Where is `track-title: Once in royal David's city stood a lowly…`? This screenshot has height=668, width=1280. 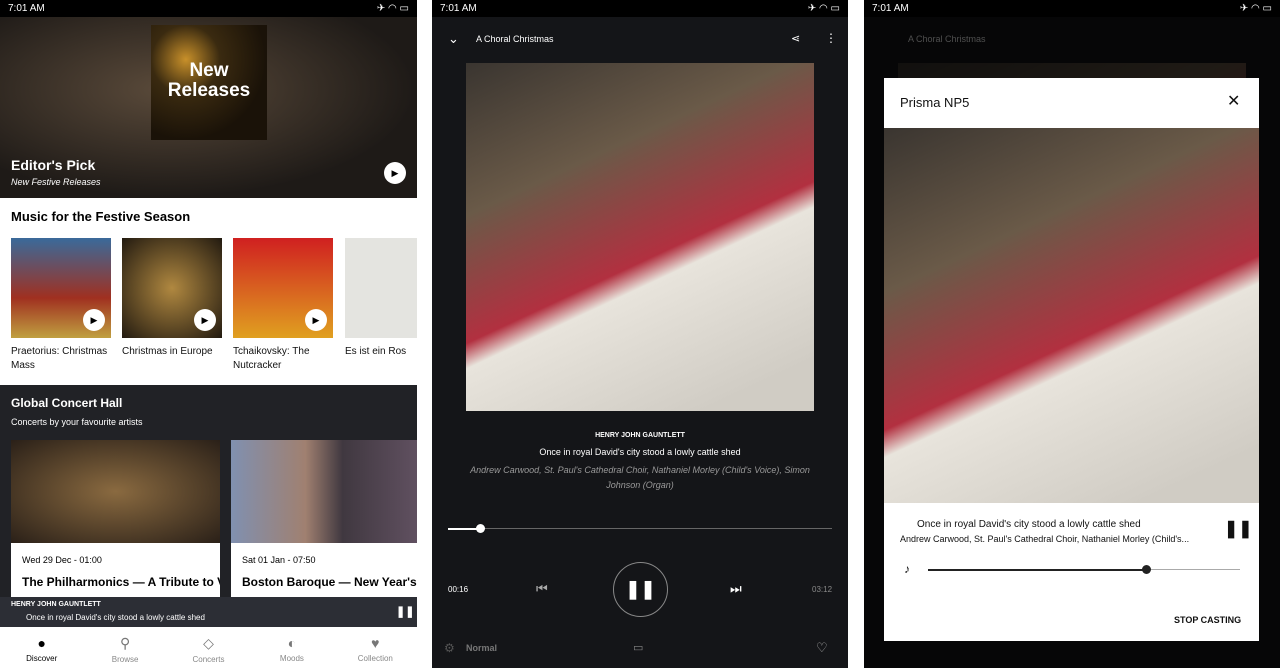 track-title: Once in royal David's city stood a lowly… is located at coordinates (640, 452).